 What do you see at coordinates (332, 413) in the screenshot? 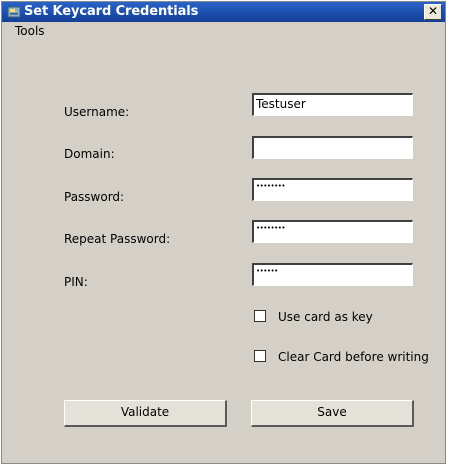
I see `save-button: Save` at bounding box center [332, 413].